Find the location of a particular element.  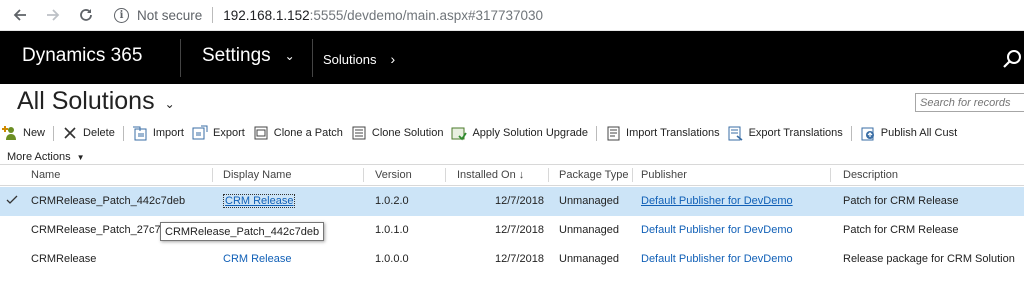

forward-button is located at coordinates (53, 15).